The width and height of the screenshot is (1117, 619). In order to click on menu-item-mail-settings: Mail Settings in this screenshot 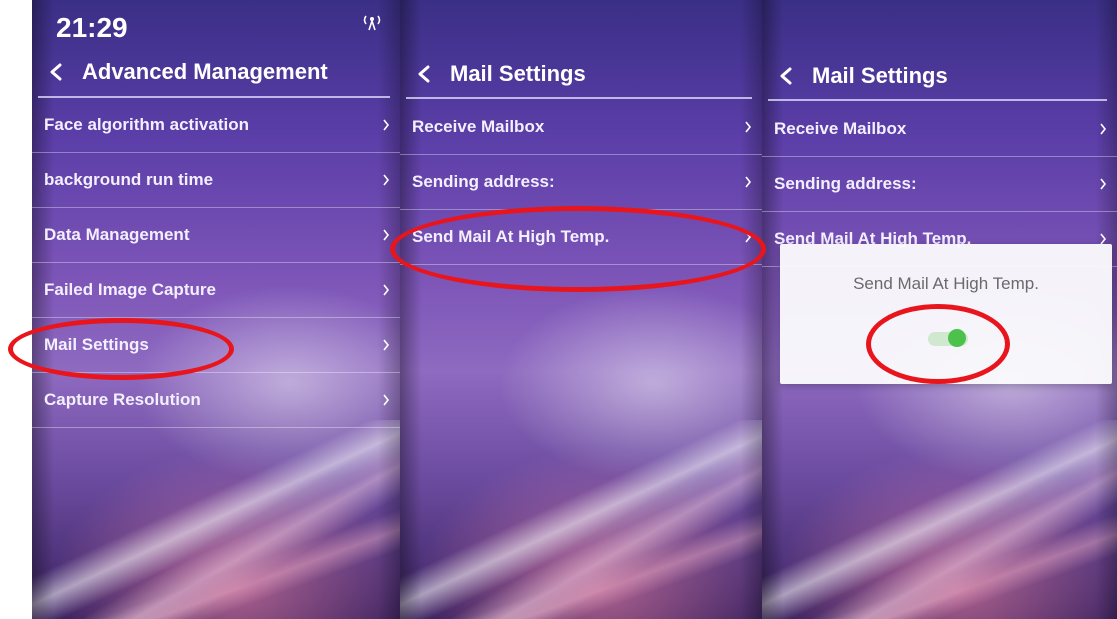, I will do `click(216, 345)`.